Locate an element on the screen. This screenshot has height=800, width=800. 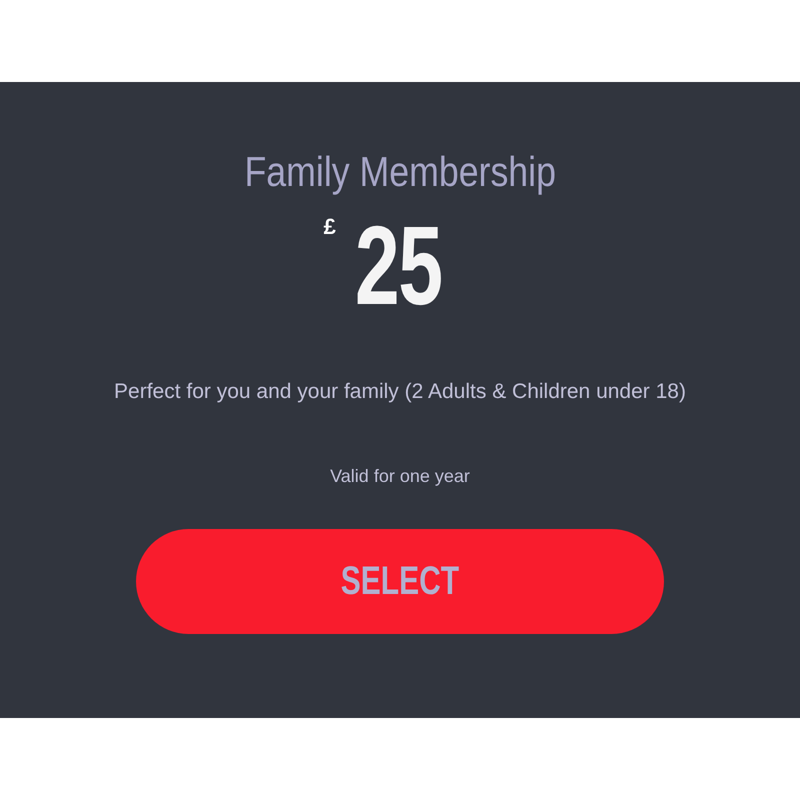
currency-symbol: £ is located at coordinates (330, 227).